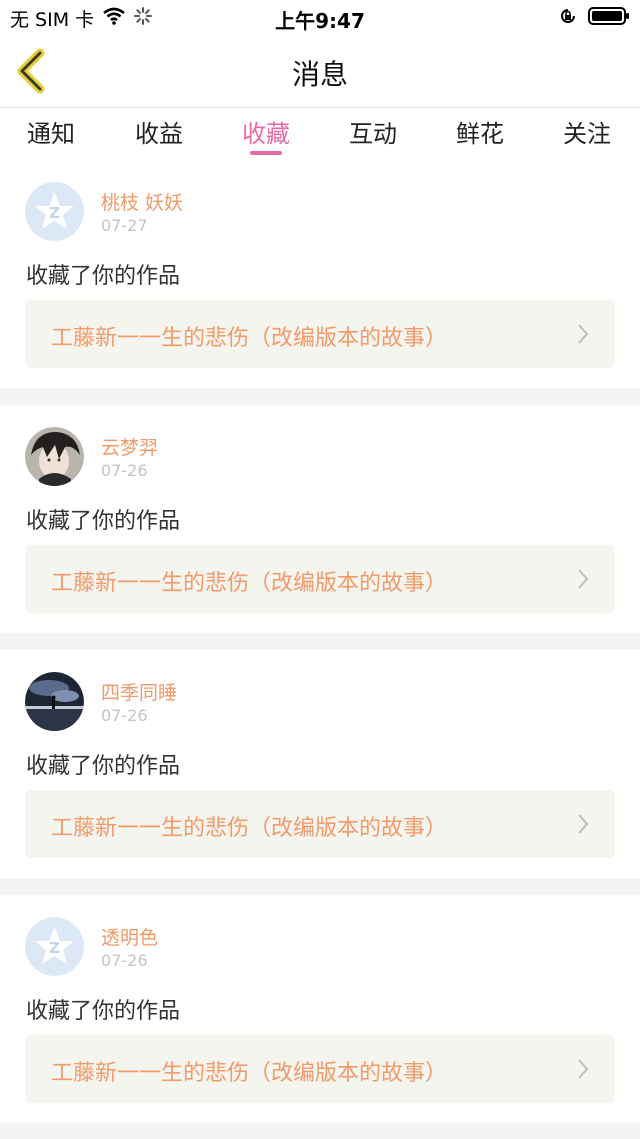 This screenshot has height=1139, width=640. Describe the element at coordinates (51, 131) in the screenshot. I see `tab-notifications: 通知` at that location.